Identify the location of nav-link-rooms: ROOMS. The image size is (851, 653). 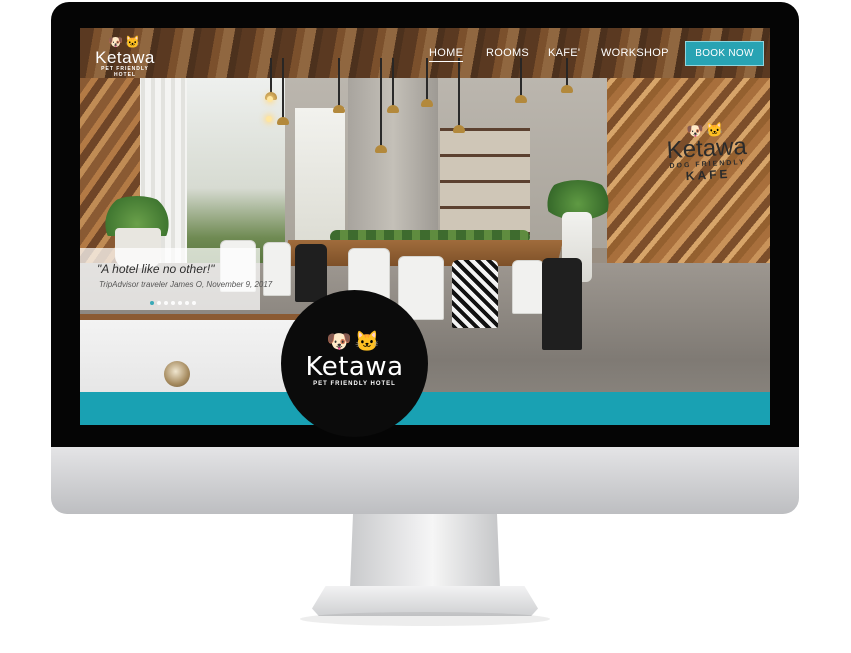
(507, 53).